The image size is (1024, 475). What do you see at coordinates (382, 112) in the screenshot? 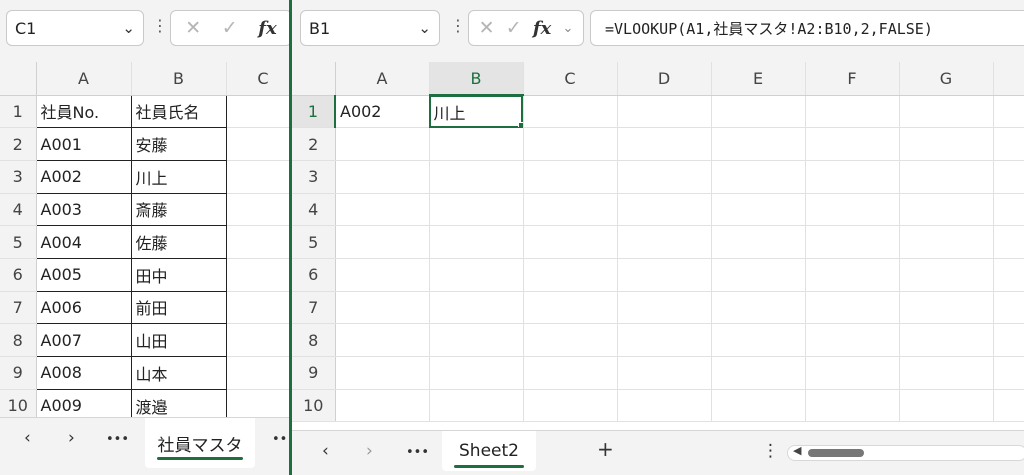
I see `cell-a1: A002` at bounding box center [382, 112].